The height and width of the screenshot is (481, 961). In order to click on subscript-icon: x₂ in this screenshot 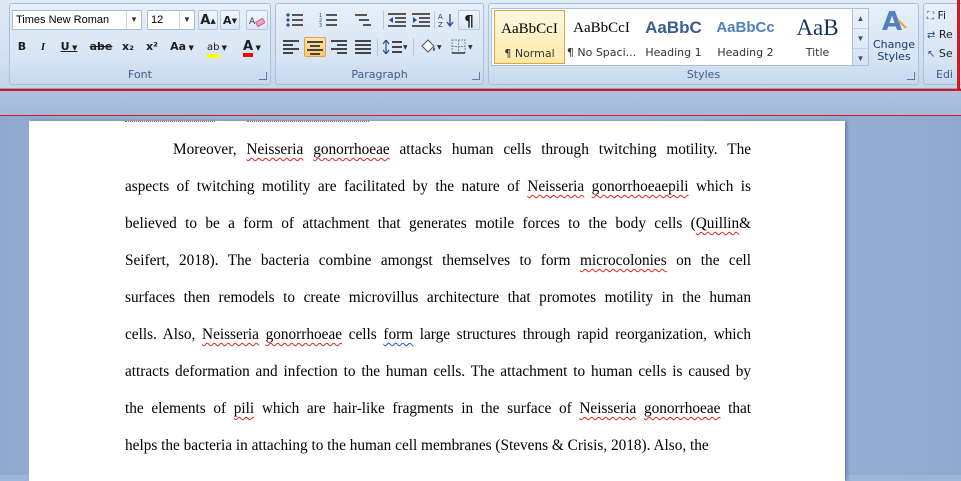, I will do `click(128, 46)`.